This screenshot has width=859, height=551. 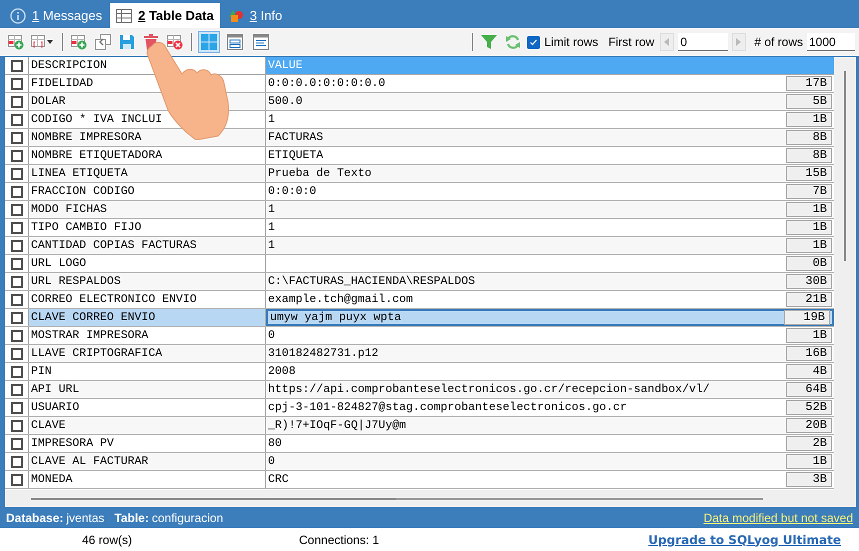 What do you see at coordinates (744, 539) in the screenshot?
I see `upgrade-link: Upgrade to SQLyog Ultimate` at bounding box center [744, 539].